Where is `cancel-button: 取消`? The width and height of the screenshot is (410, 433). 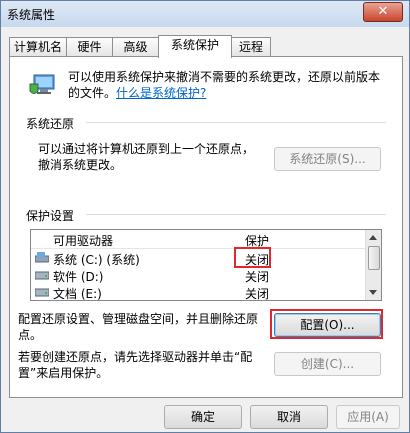 cancel-button: 取消 is located at coordinates (289, 417).